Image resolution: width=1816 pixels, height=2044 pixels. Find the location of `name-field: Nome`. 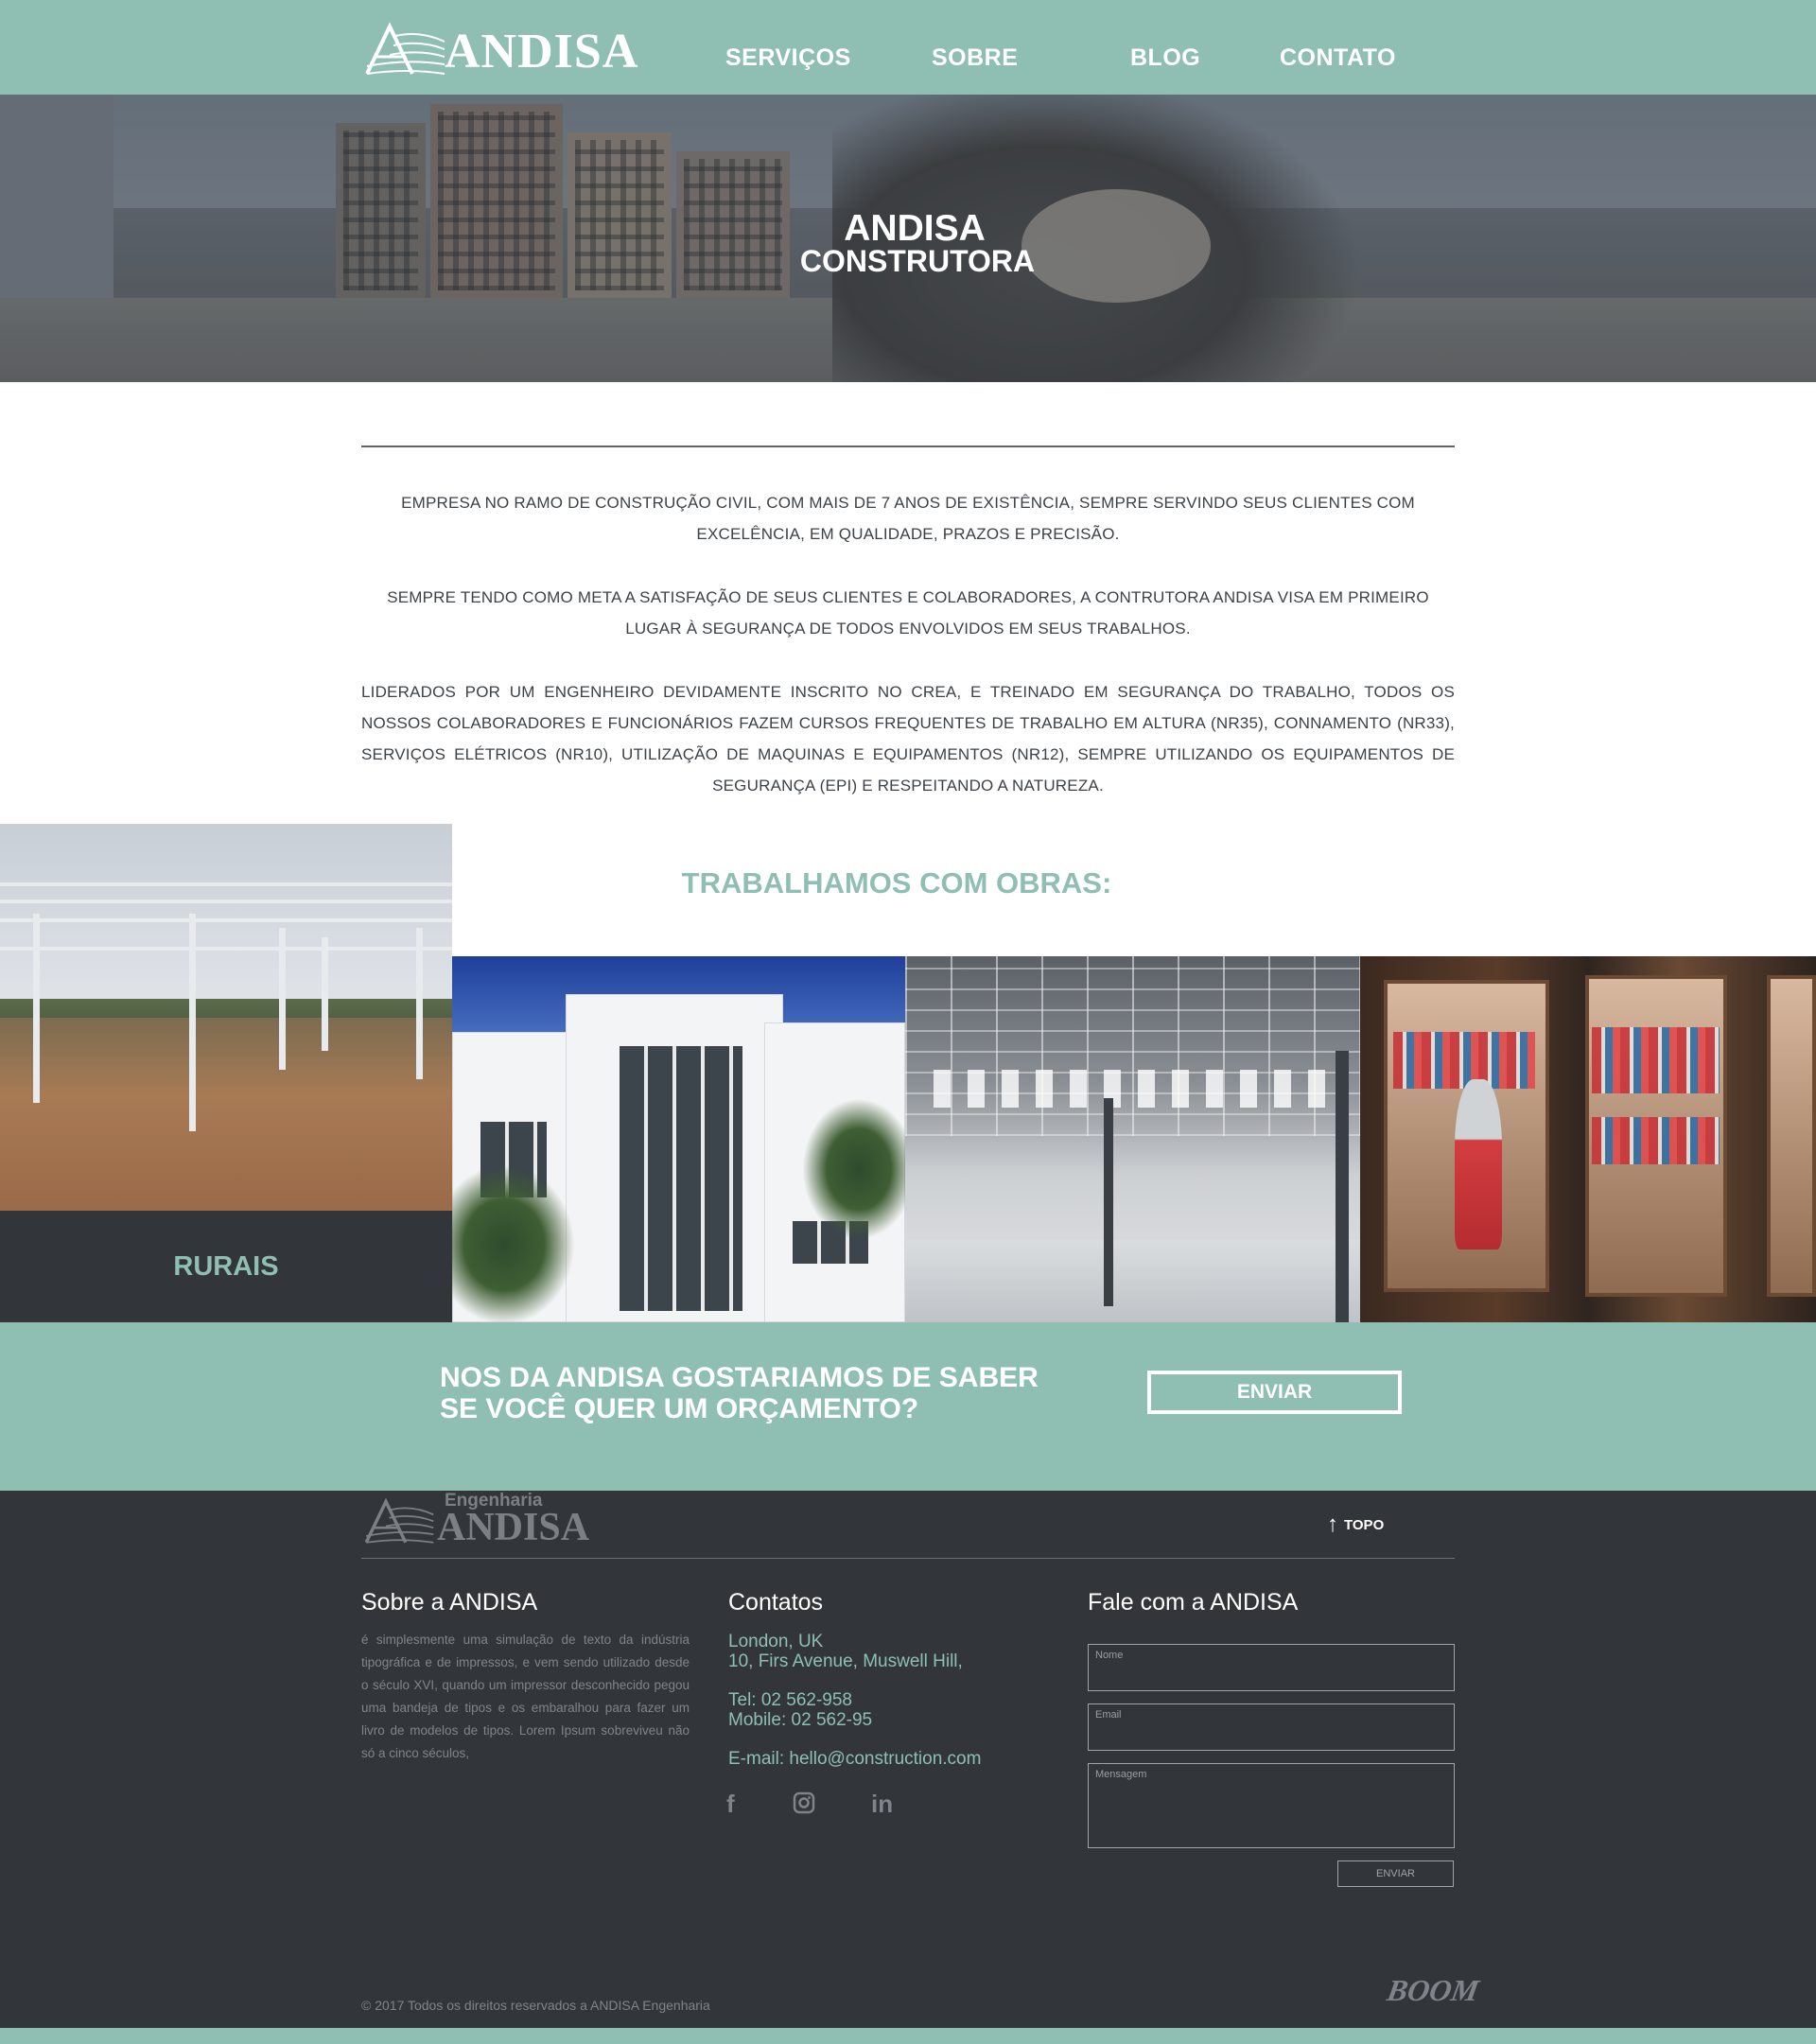

name-field: Nome is located at coordinates (1271, 1667).